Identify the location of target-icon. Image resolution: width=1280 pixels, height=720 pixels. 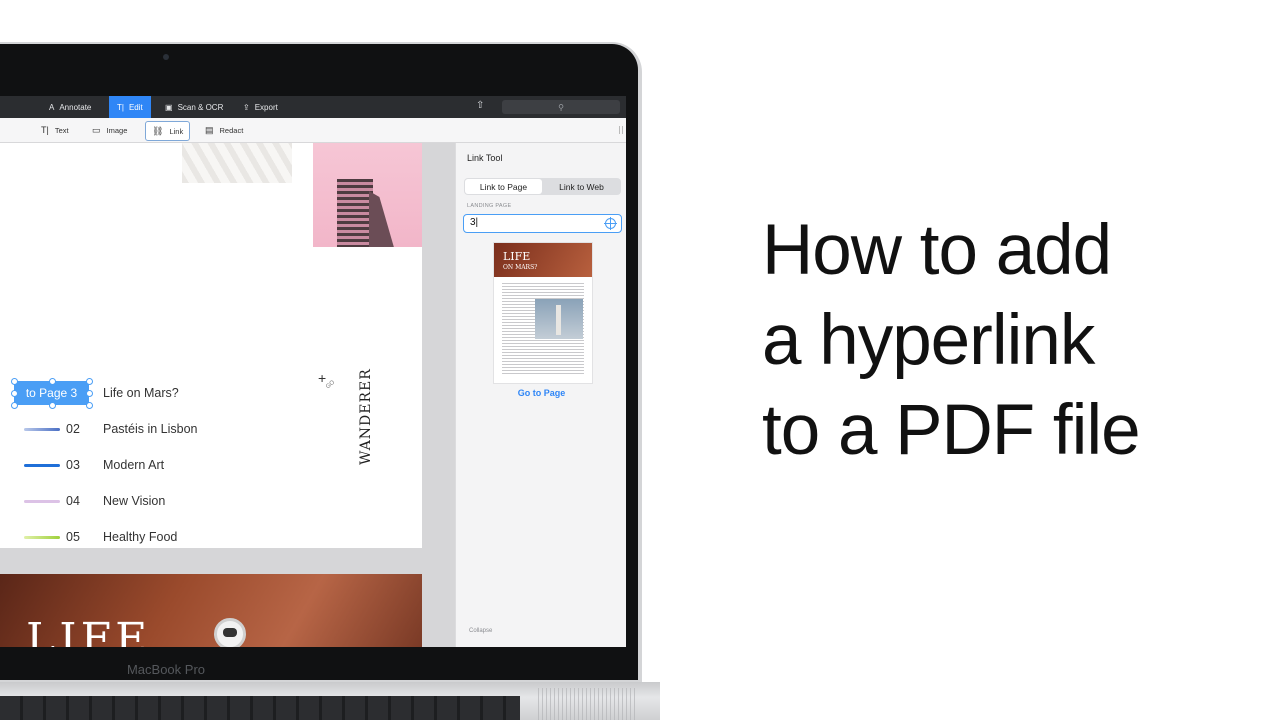
(610, 223).